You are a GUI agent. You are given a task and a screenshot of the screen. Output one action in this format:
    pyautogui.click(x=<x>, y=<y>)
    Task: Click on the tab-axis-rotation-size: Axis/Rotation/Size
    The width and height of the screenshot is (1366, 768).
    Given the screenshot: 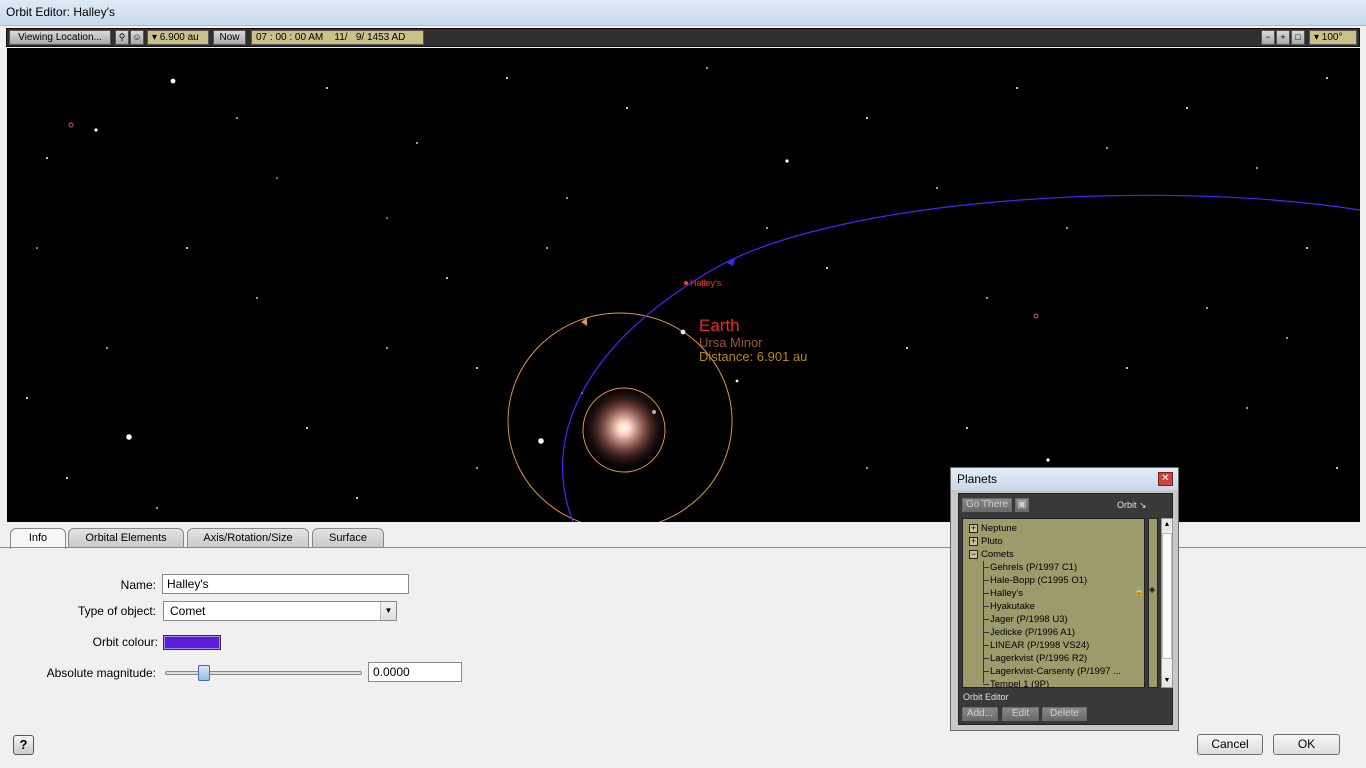 What is the action you would take?
    pyautogui.click(x=248, y=538)
    